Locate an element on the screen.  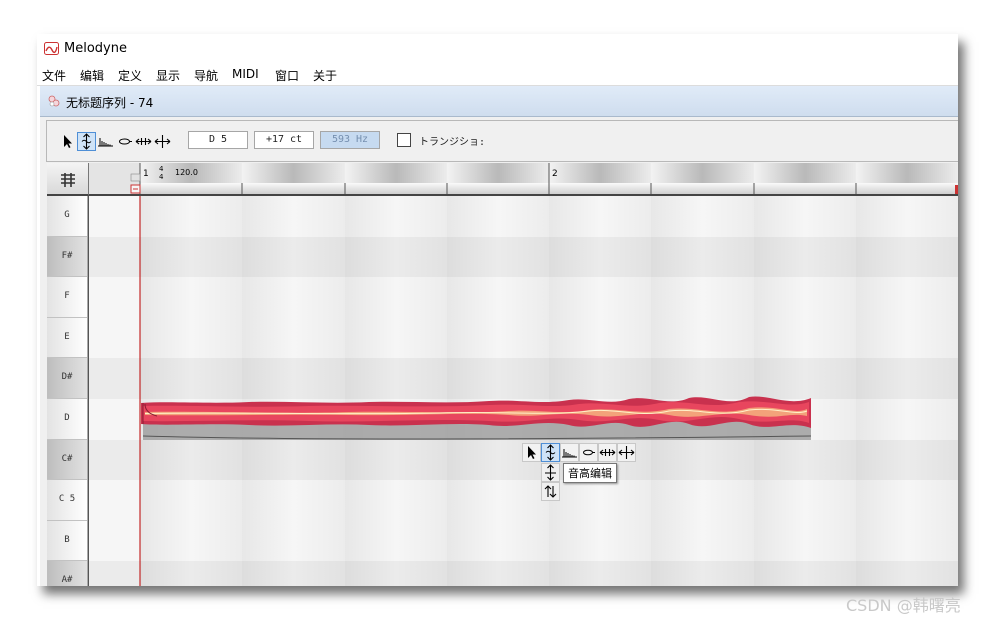
float-separation-tool-button is located at coordinates (626, 452).